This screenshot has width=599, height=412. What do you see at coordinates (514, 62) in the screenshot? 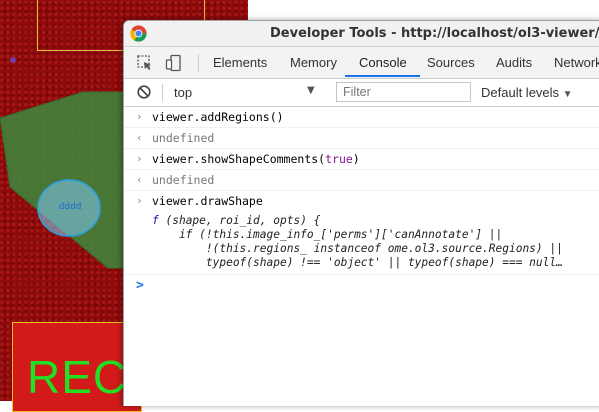
I see `tab-audits: Audits` at bounding box center [514, 62].